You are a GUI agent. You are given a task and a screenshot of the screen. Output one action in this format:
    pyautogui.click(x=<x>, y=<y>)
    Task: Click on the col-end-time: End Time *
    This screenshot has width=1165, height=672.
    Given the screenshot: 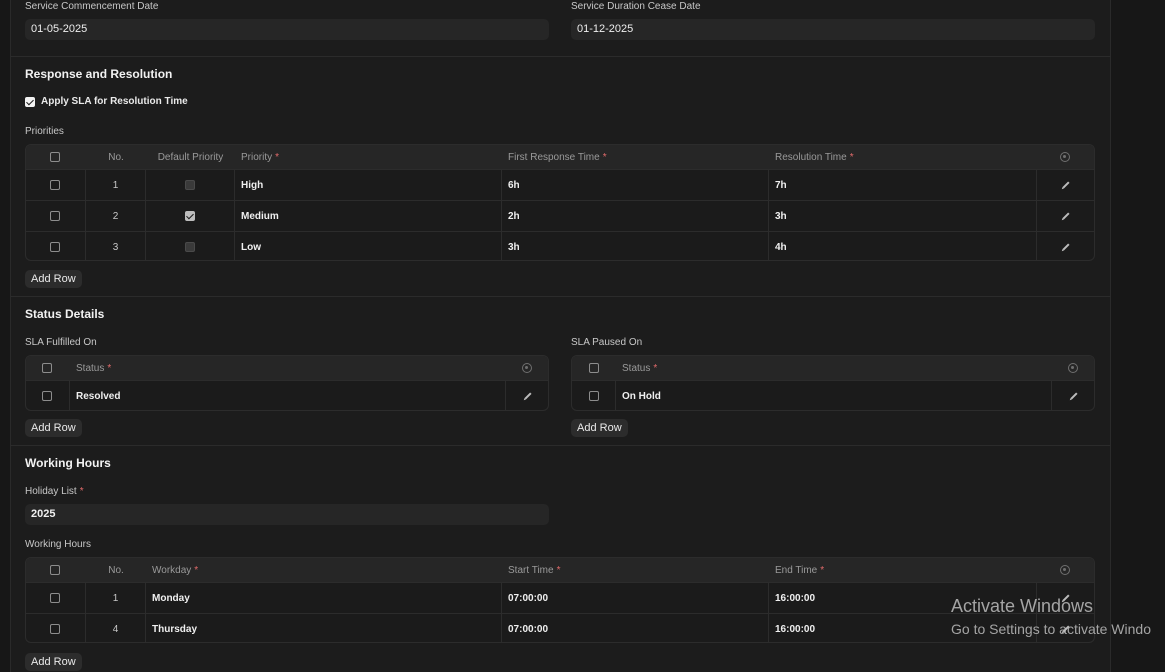 What is the action you would take?
    pyautogui.click(x=800, y=570)
    